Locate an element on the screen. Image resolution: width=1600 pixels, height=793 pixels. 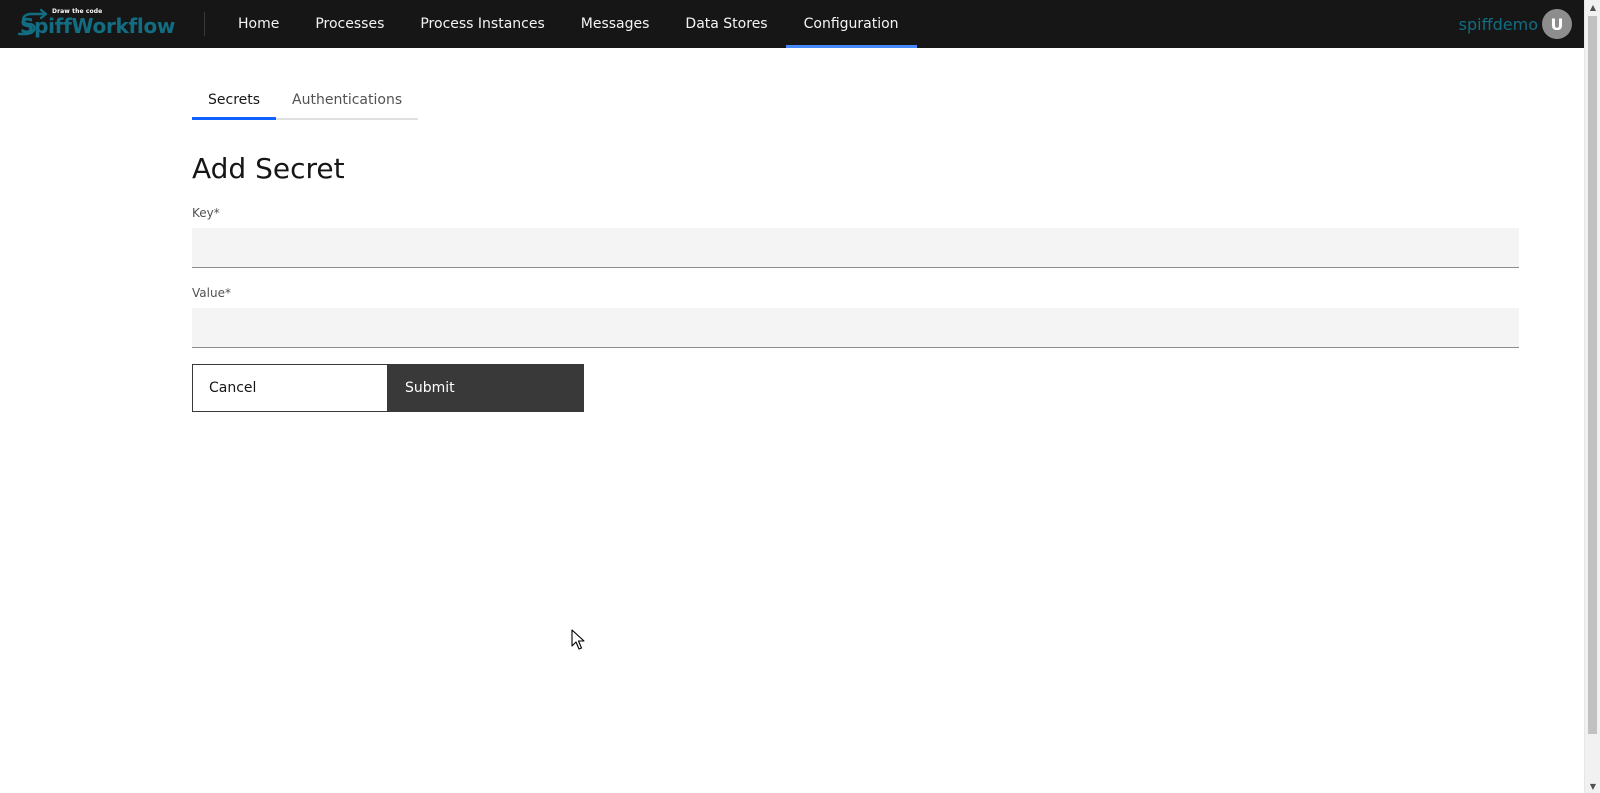
nav-item-label: Processes is located at coordinates (350, 24).